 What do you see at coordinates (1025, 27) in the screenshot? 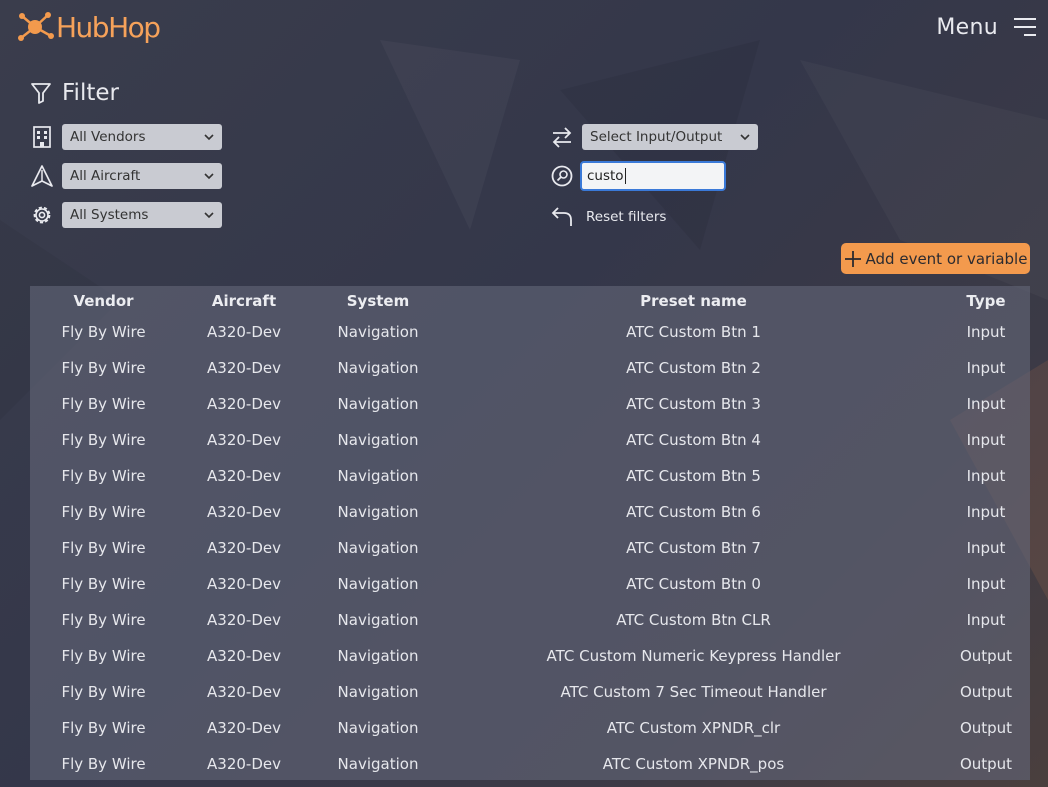
I see `menu-icon` at bounding box center [1025, 27].